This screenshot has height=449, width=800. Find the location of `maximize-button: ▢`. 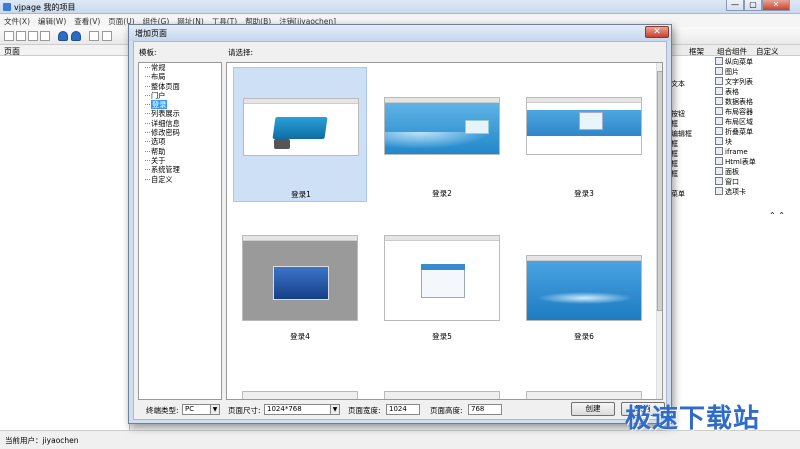

maximize-button: ▢ is located at coordinates (753, 5).